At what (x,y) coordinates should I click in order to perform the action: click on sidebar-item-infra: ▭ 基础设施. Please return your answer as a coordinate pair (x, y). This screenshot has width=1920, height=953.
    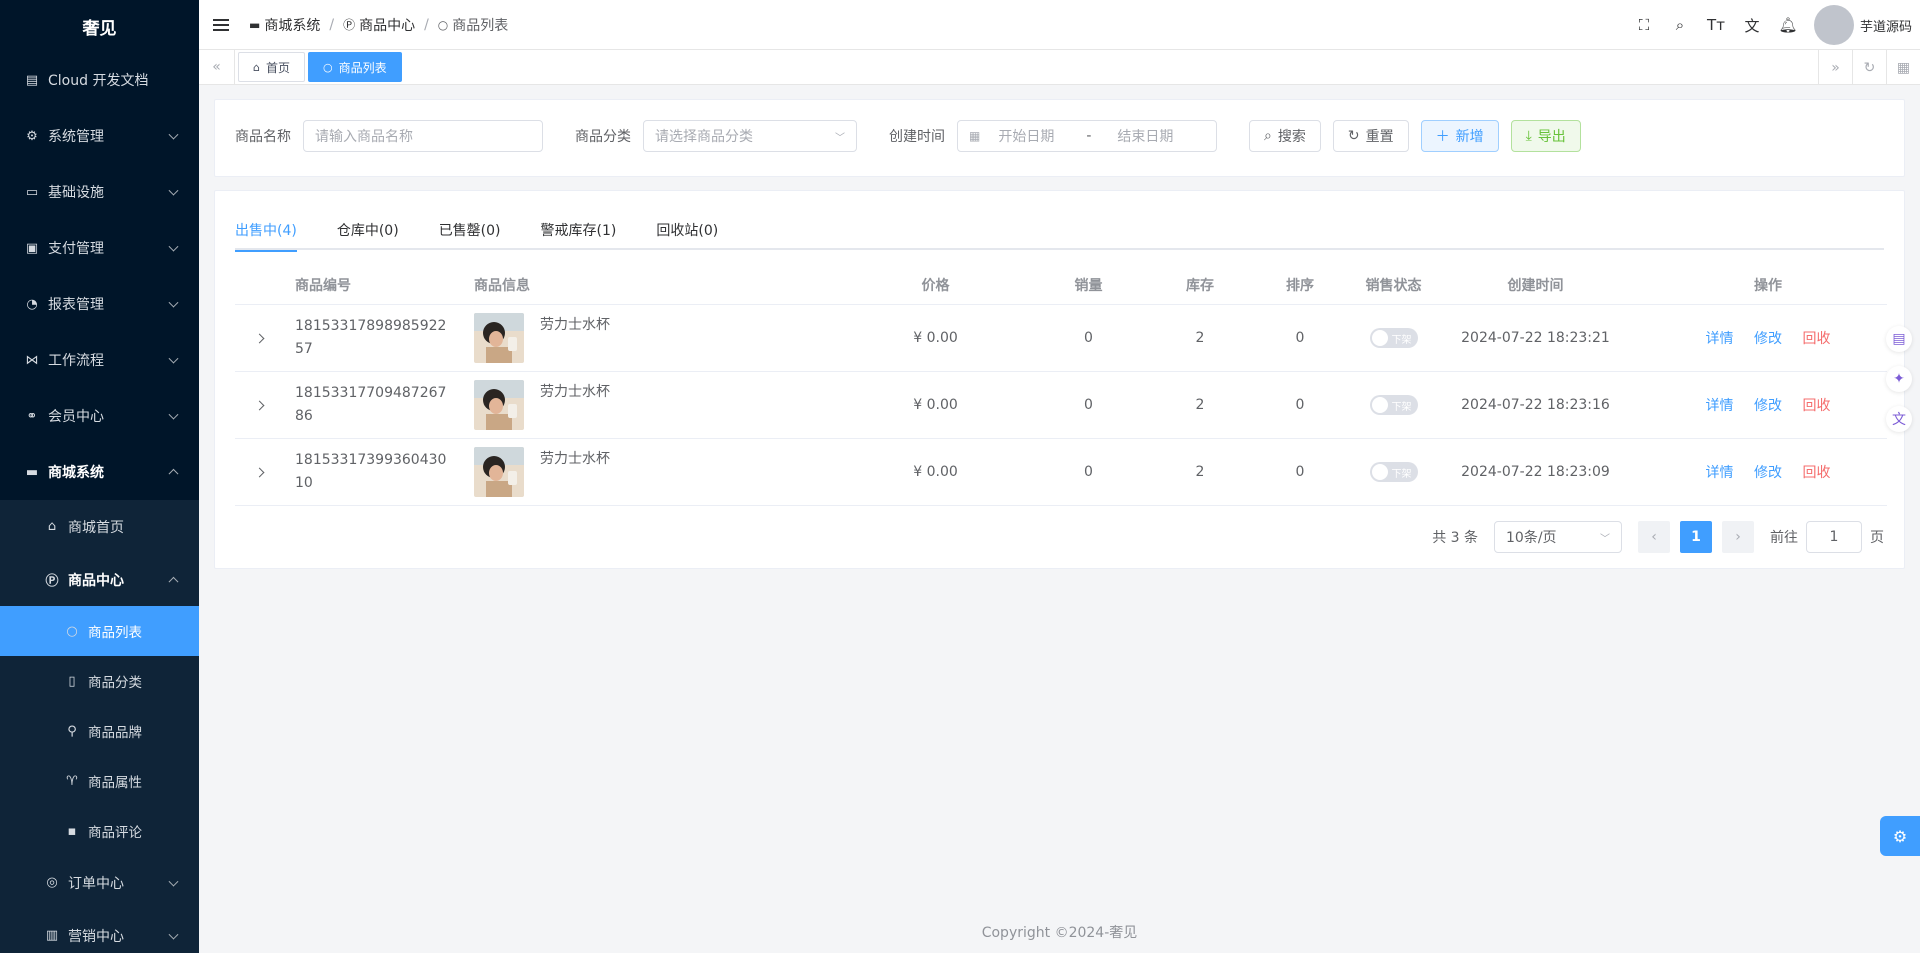
    Looking at the image, I should click on (99, 192).